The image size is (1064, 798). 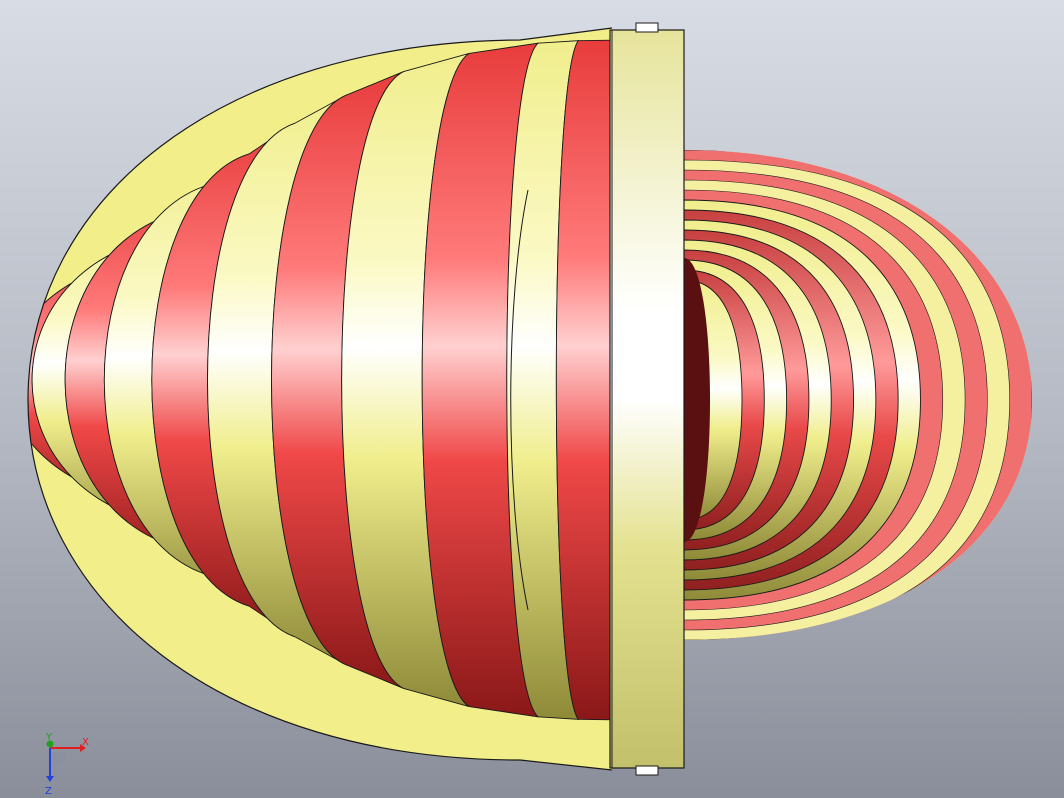 What do you see at coordinates (647, 770) in the screenshot?
I see `pin-bottom` at bounding box center [647, 770].